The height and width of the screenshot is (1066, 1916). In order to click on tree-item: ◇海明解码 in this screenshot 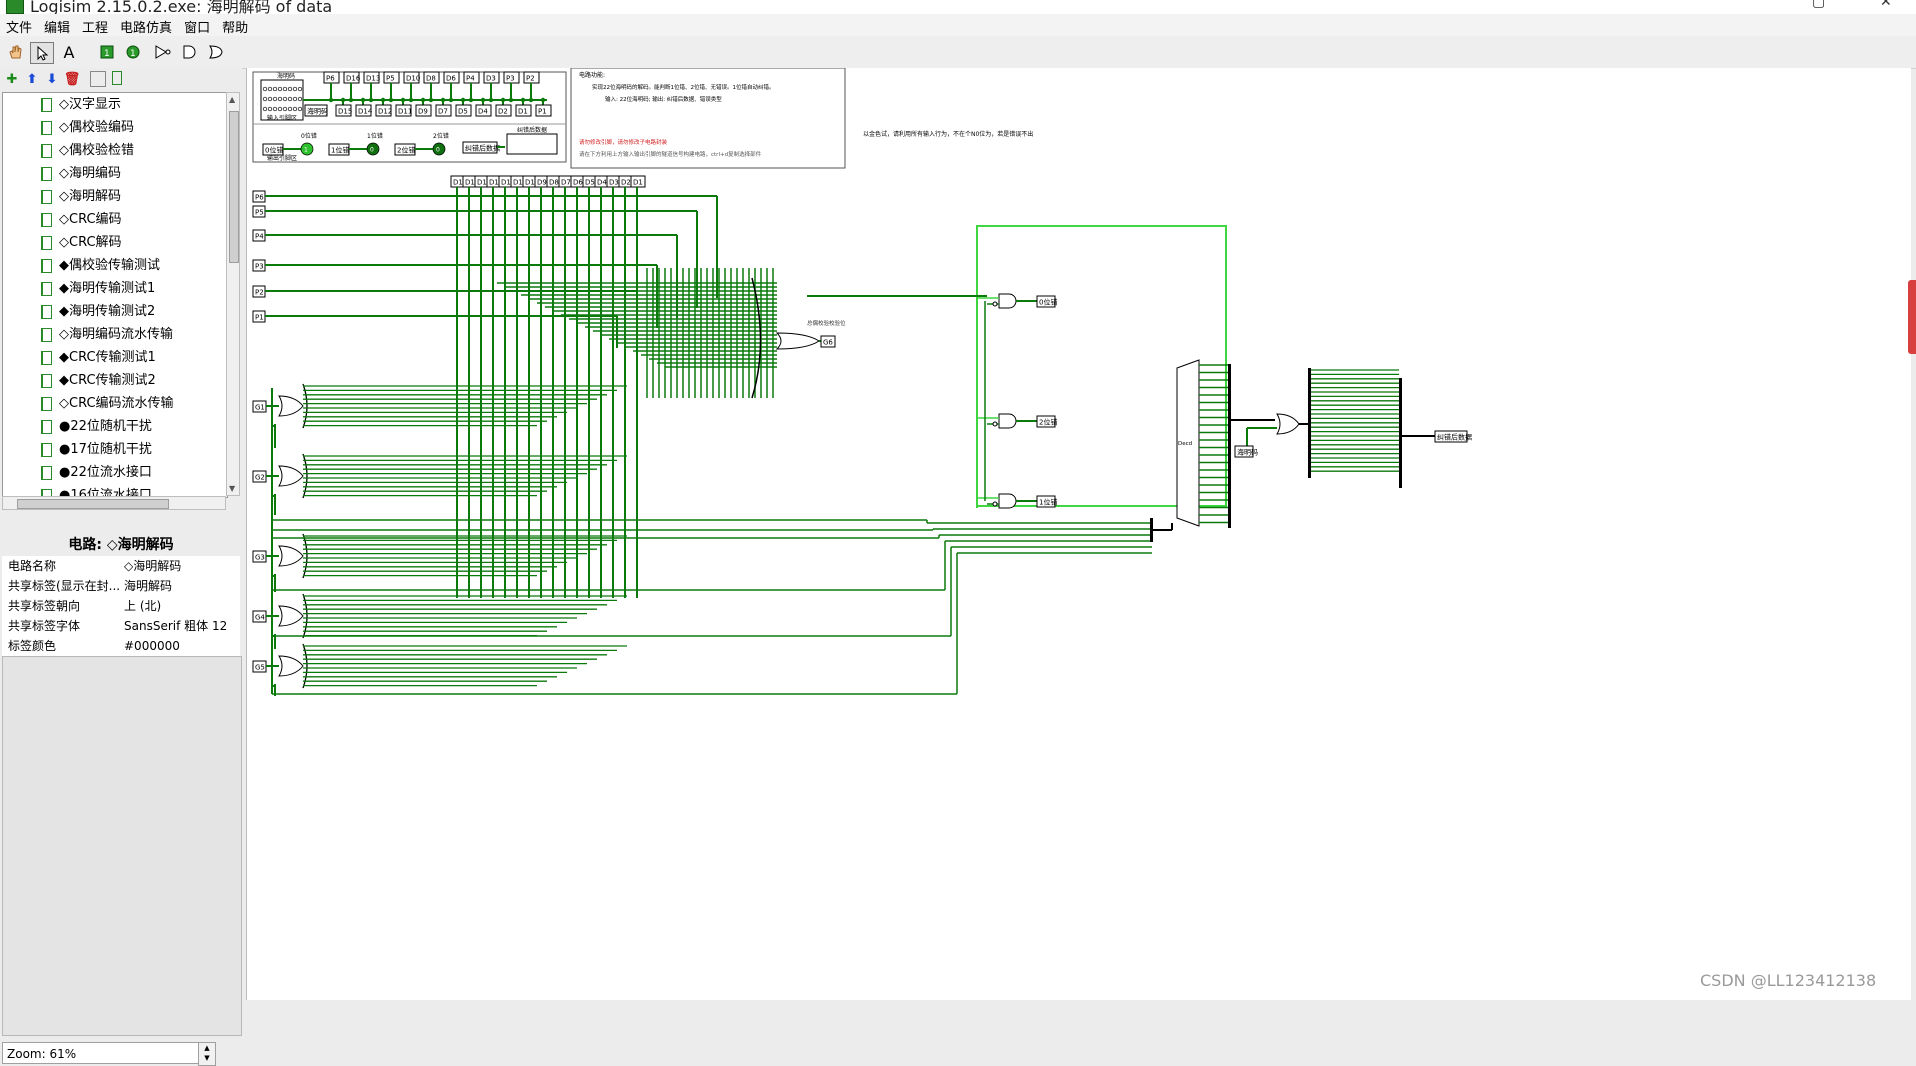, I will do `click(115, 196)`.